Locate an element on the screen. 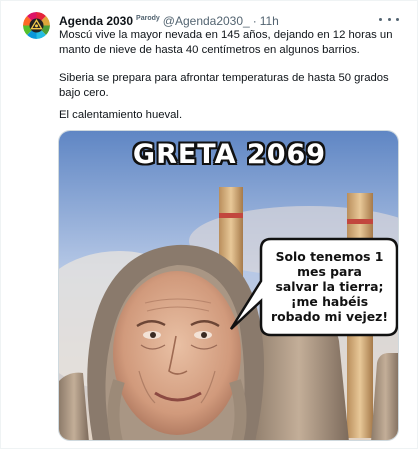  speech-line: mes para is located at coordinates (329, 271).